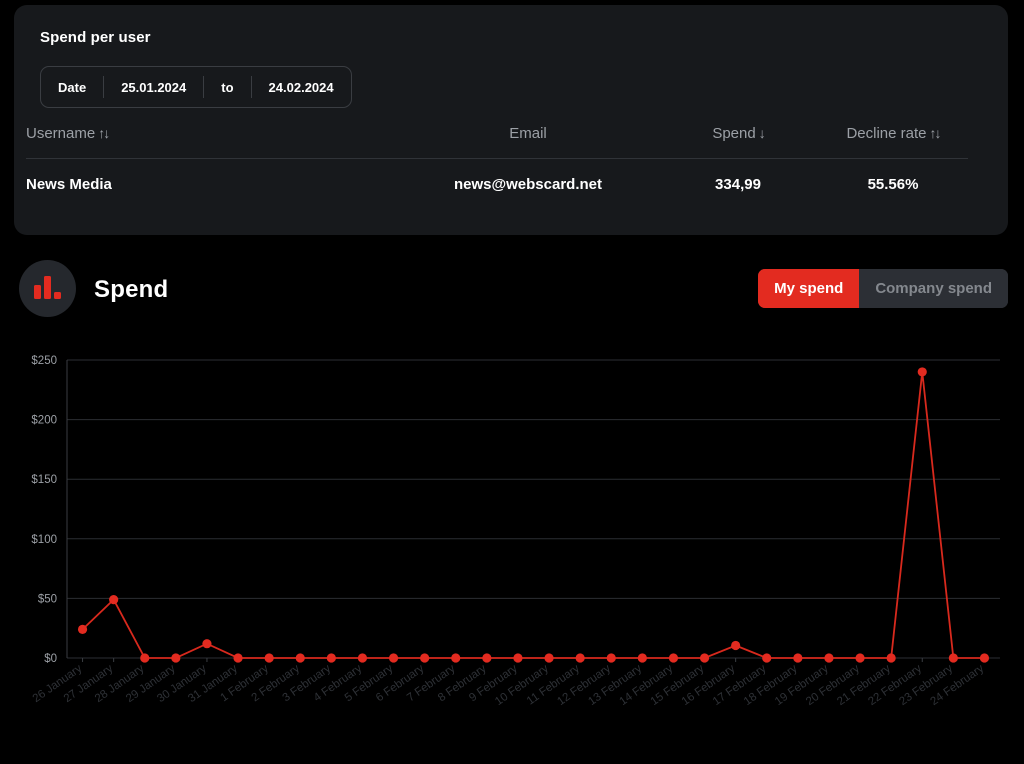  I want to click on column-header-email: Email, so click(528, 133).